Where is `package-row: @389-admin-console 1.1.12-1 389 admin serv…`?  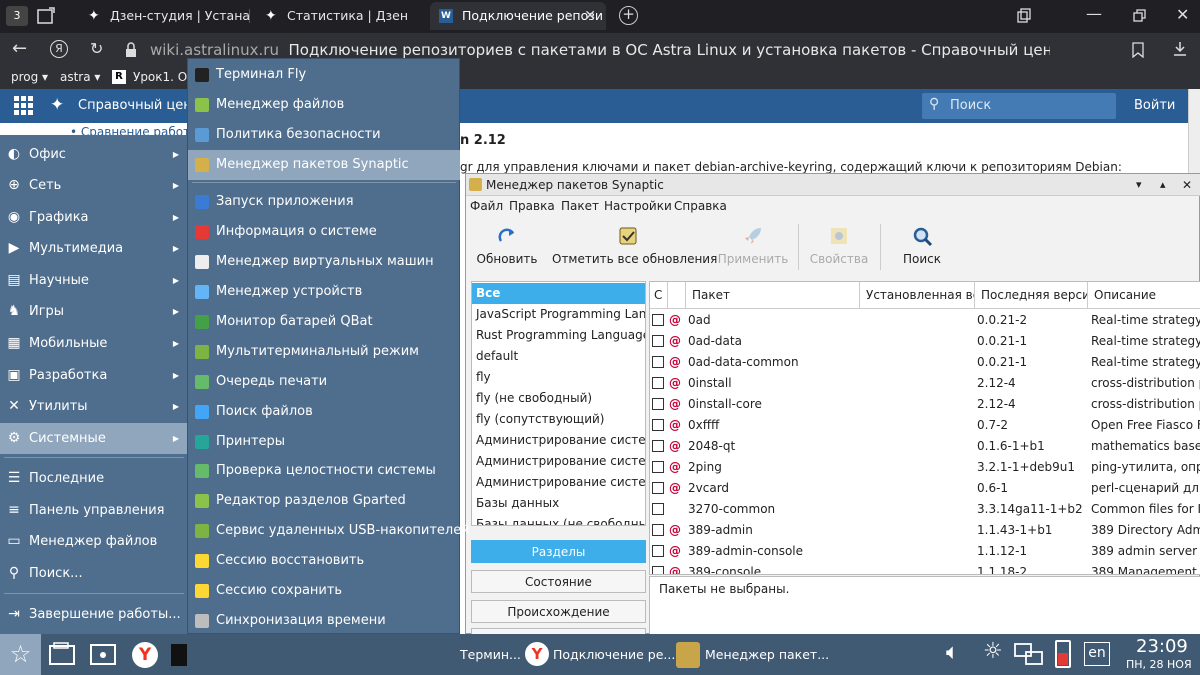 package-row: @389-admin-console 1.1.12-1 389 admin serv… is located at coordinates (925, 551).